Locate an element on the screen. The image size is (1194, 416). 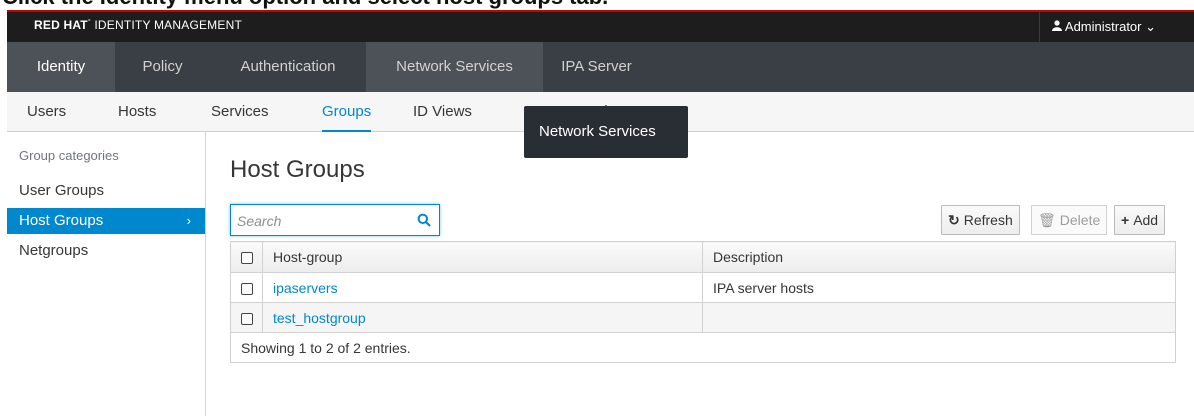
table-header-row: Host-group Description is located at coordinates (703, 257).